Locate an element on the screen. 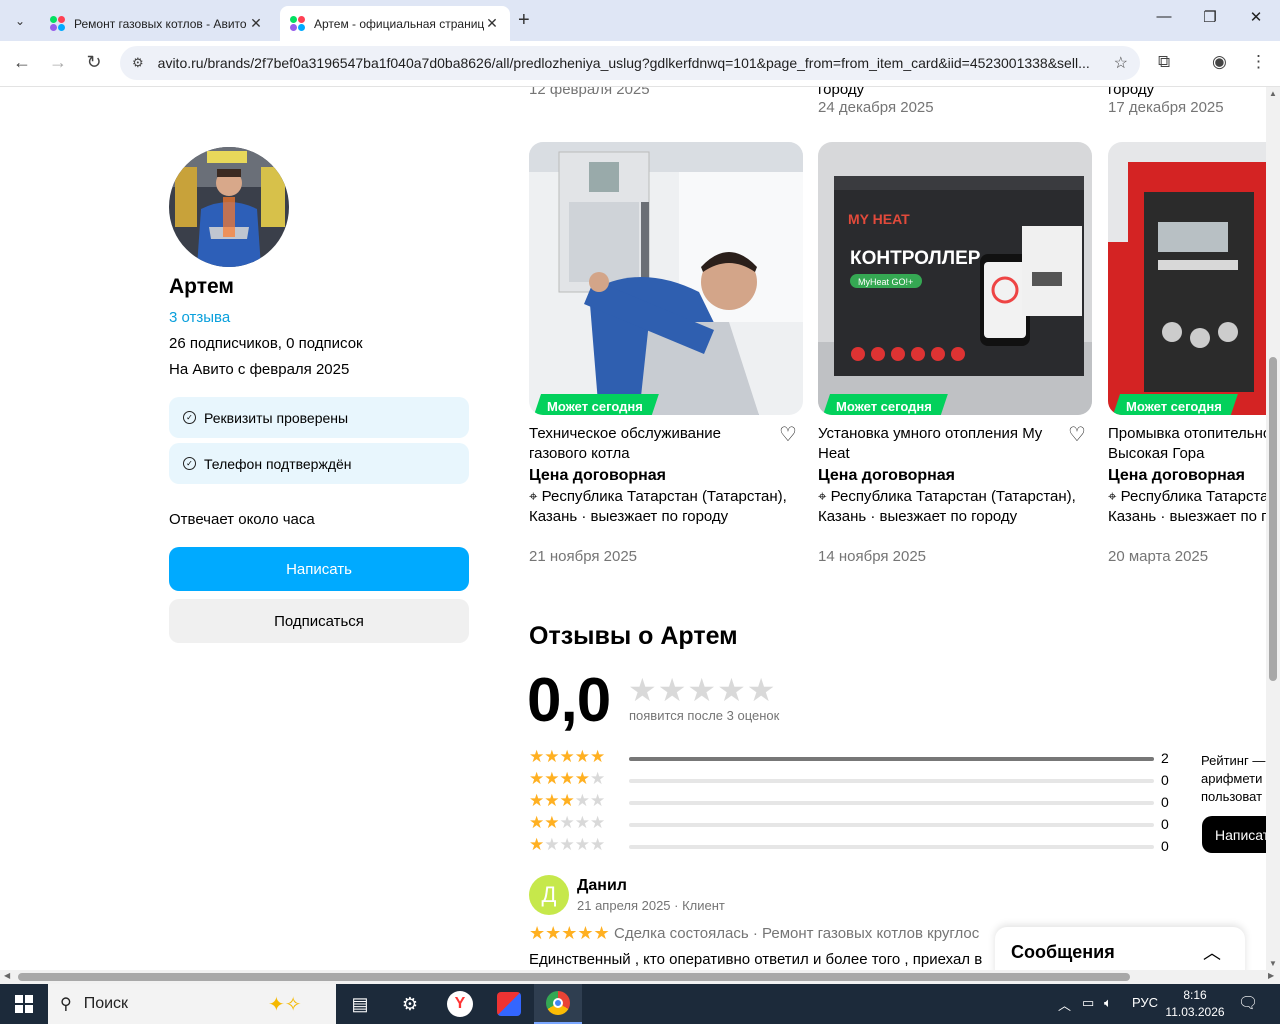 This screenshot has height=1024, width=1280. language-indicator: РУС is located at coordinates (1145, 1002).